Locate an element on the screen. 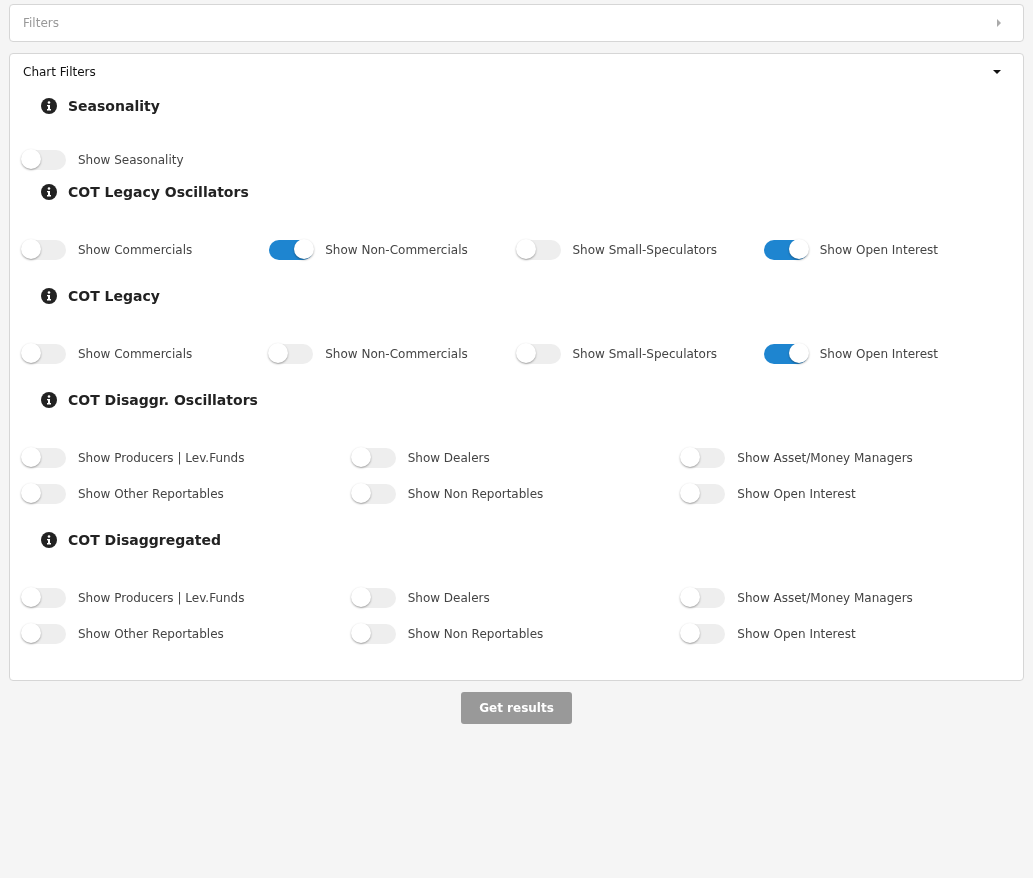 The image size is (1033, 878). toggle-label: Show Seasonality is located at coordinates (131, 160).